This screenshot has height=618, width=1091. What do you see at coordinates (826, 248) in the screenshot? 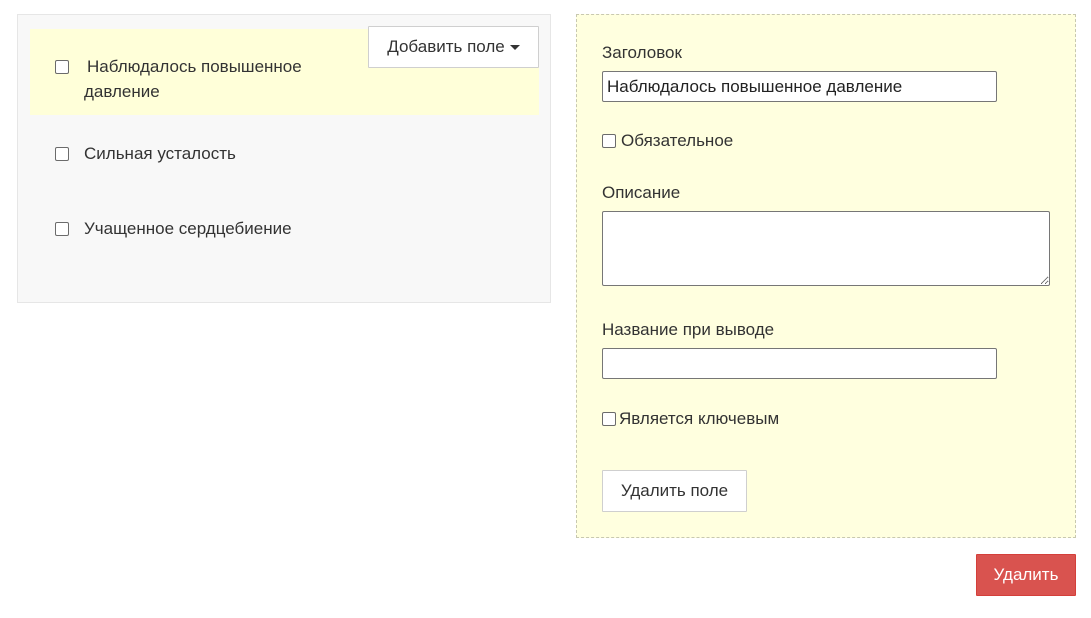
I see `description-textarea` at bounding box center [826, 248].